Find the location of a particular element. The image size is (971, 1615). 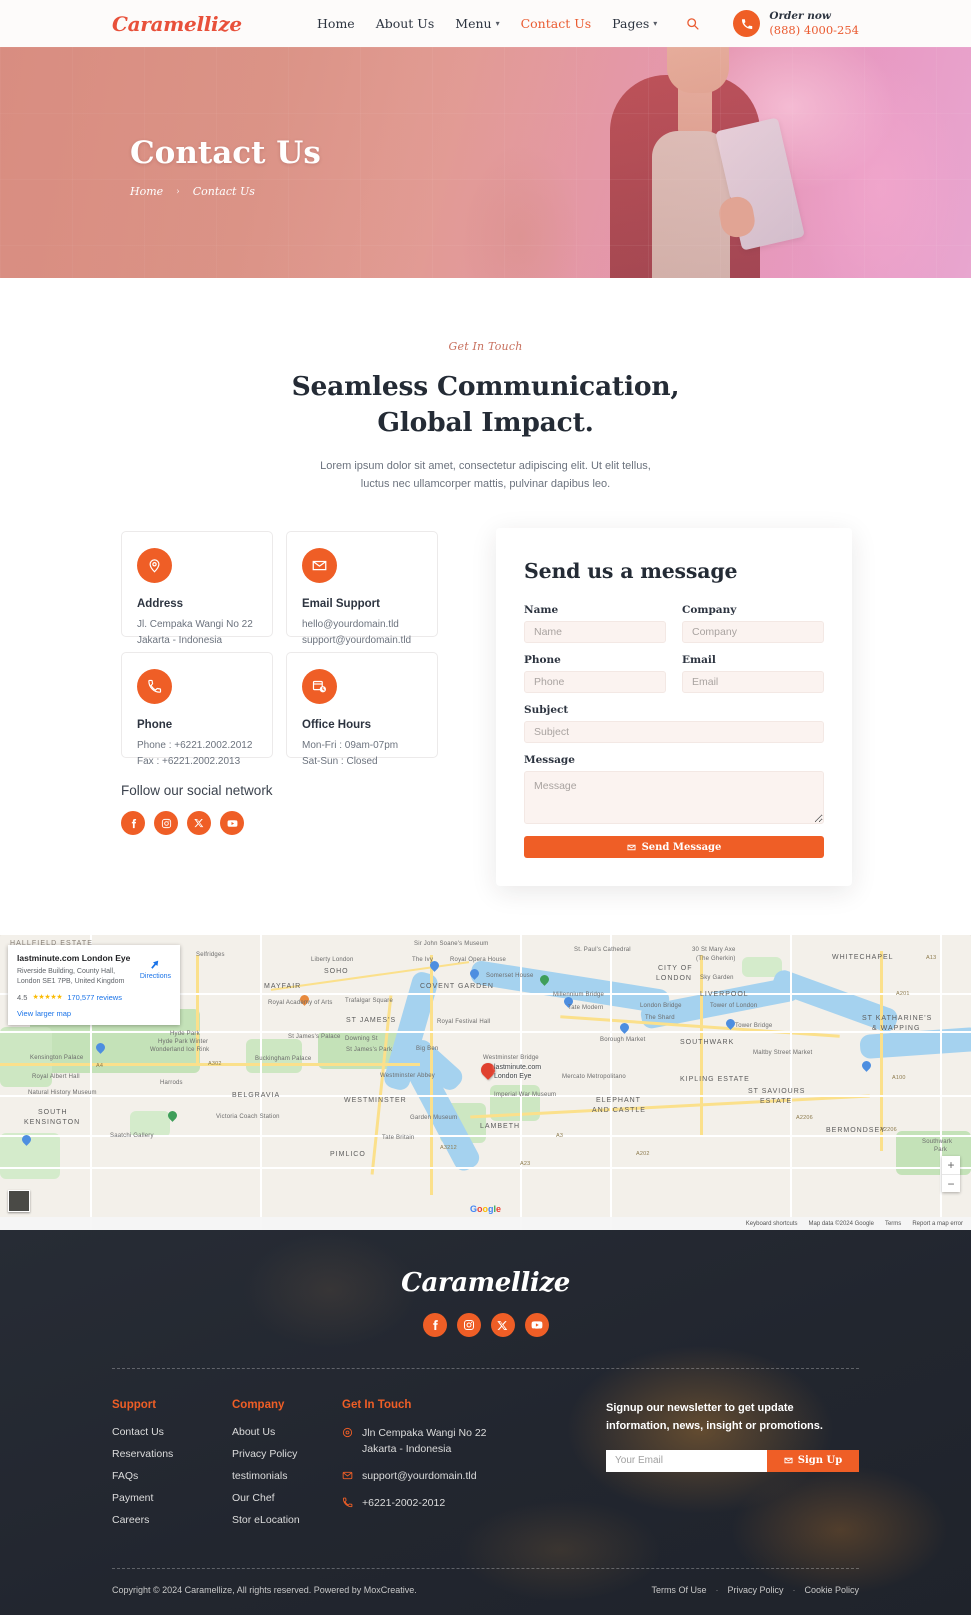

map-label: St. Paul's Cathedral is located at coordinates (602, 950).